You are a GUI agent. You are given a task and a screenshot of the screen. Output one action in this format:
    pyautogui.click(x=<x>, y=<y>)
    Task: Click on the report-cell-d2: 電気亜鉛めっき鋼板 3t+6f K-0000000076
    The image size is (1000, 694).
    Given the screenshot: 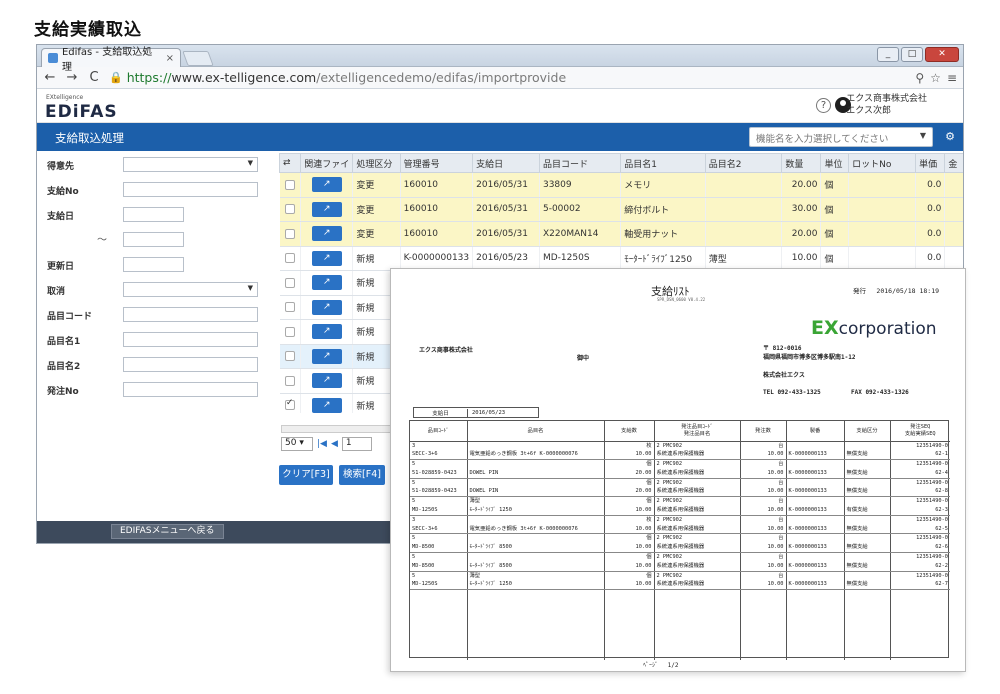 What is the action you would take?
    pyautogui.click(x=536, y=529)
    